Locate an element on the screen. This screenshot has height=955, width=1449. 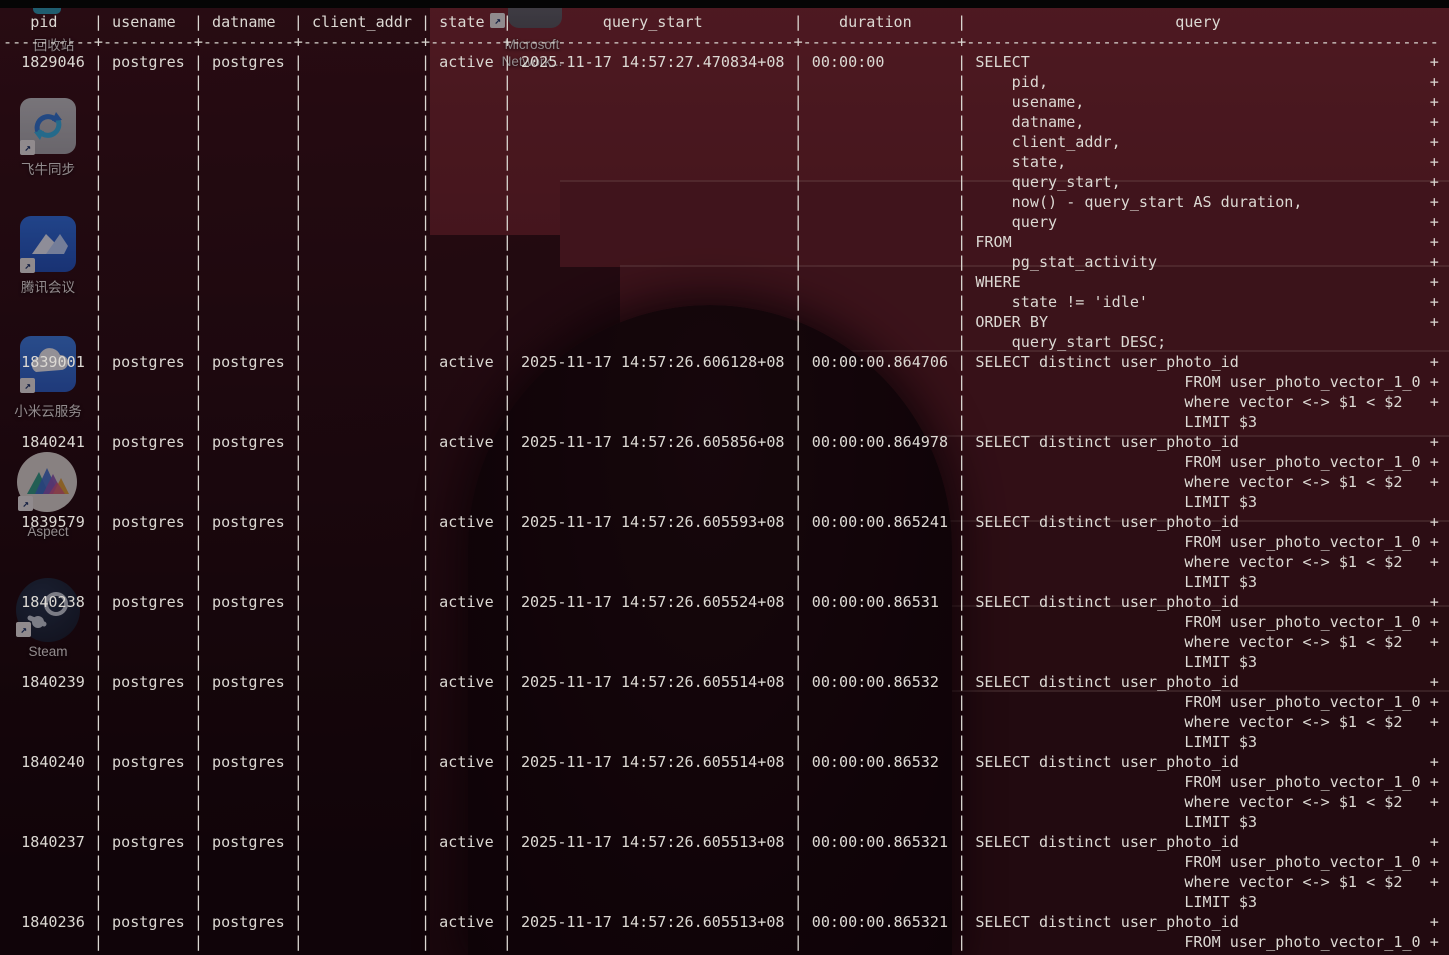
terminal-line: | | | | | | | ORDER BY + is located at coordinates (721, 322).